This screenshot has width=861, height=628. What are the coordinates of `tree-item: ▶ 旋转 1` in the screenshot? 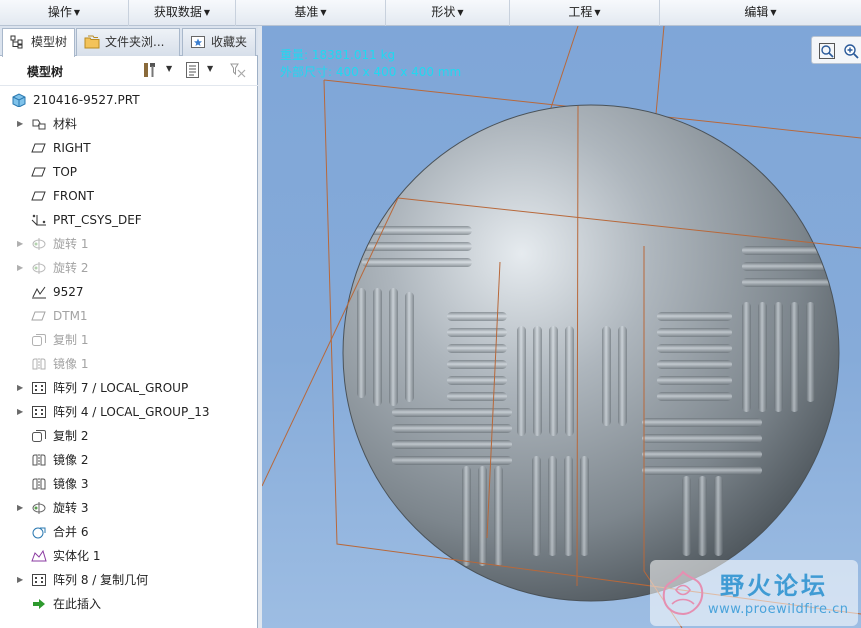 It's located at (128, 244).